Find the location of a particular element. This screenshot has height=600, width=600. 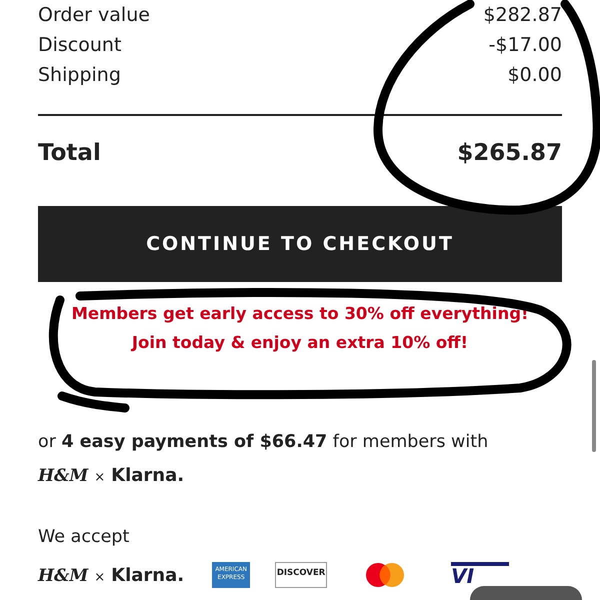

discover-logo: DISCOVER is located at coordinates (301, 575).